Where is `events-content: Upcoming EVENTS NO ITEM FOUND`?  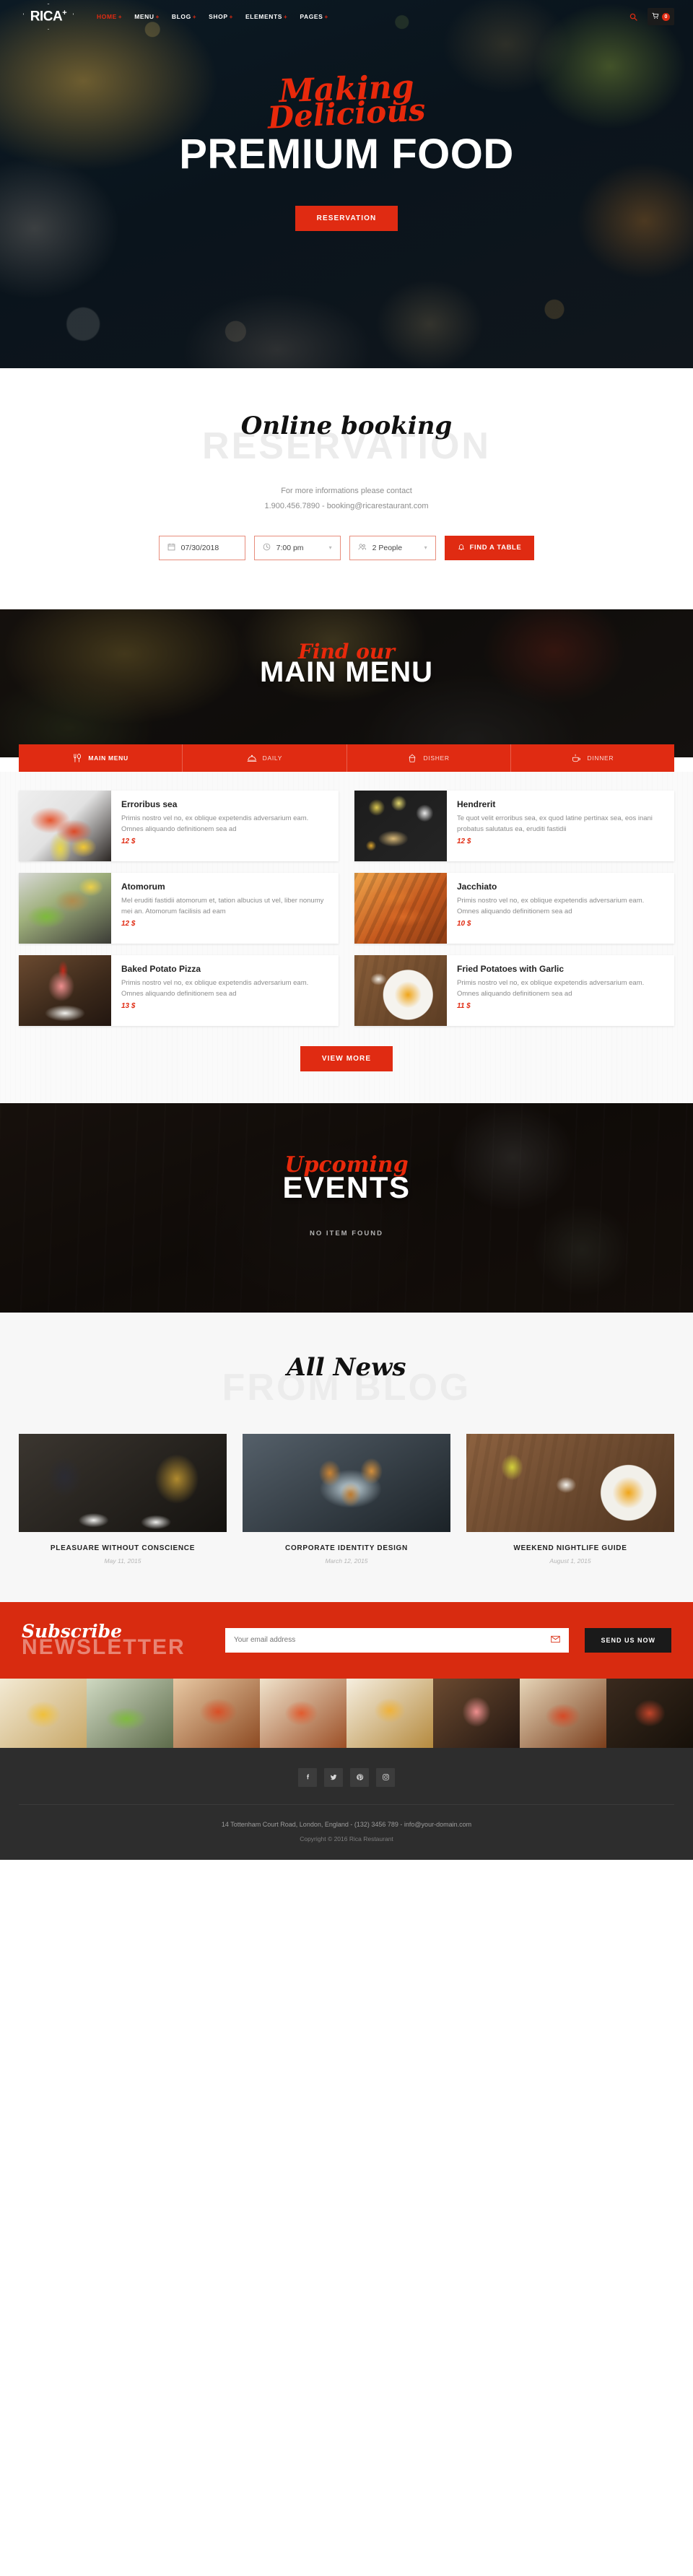 events-content: Upcoming EVENTS NO ITEM FOUND is located at coordinates (346, 1170).